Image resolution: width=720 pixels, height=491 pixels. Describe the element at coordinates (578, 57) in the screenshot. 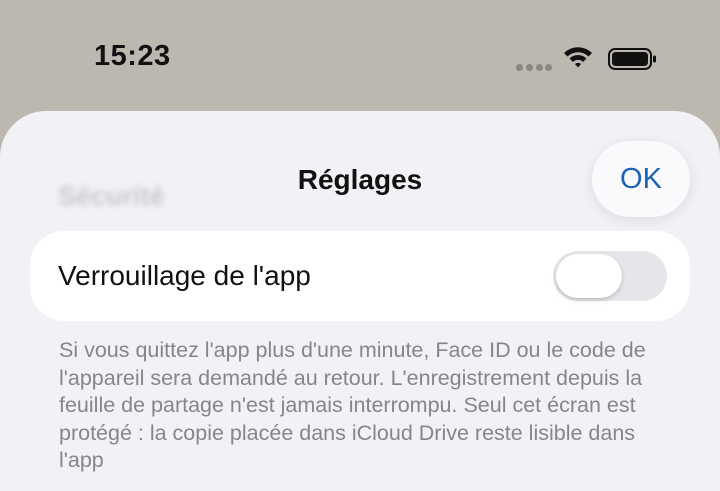

I see `wifi-icon` at that location.